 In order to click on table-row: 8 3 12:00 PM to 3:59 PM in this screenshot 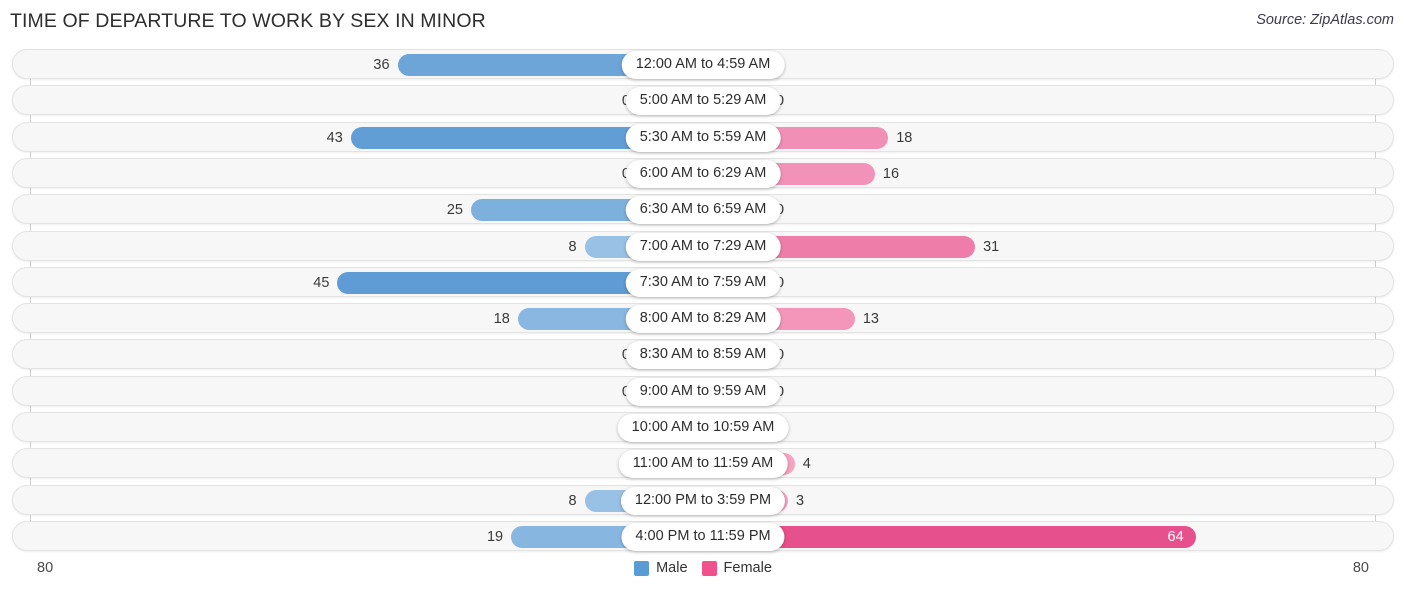, I will do `click(703, 499)`.